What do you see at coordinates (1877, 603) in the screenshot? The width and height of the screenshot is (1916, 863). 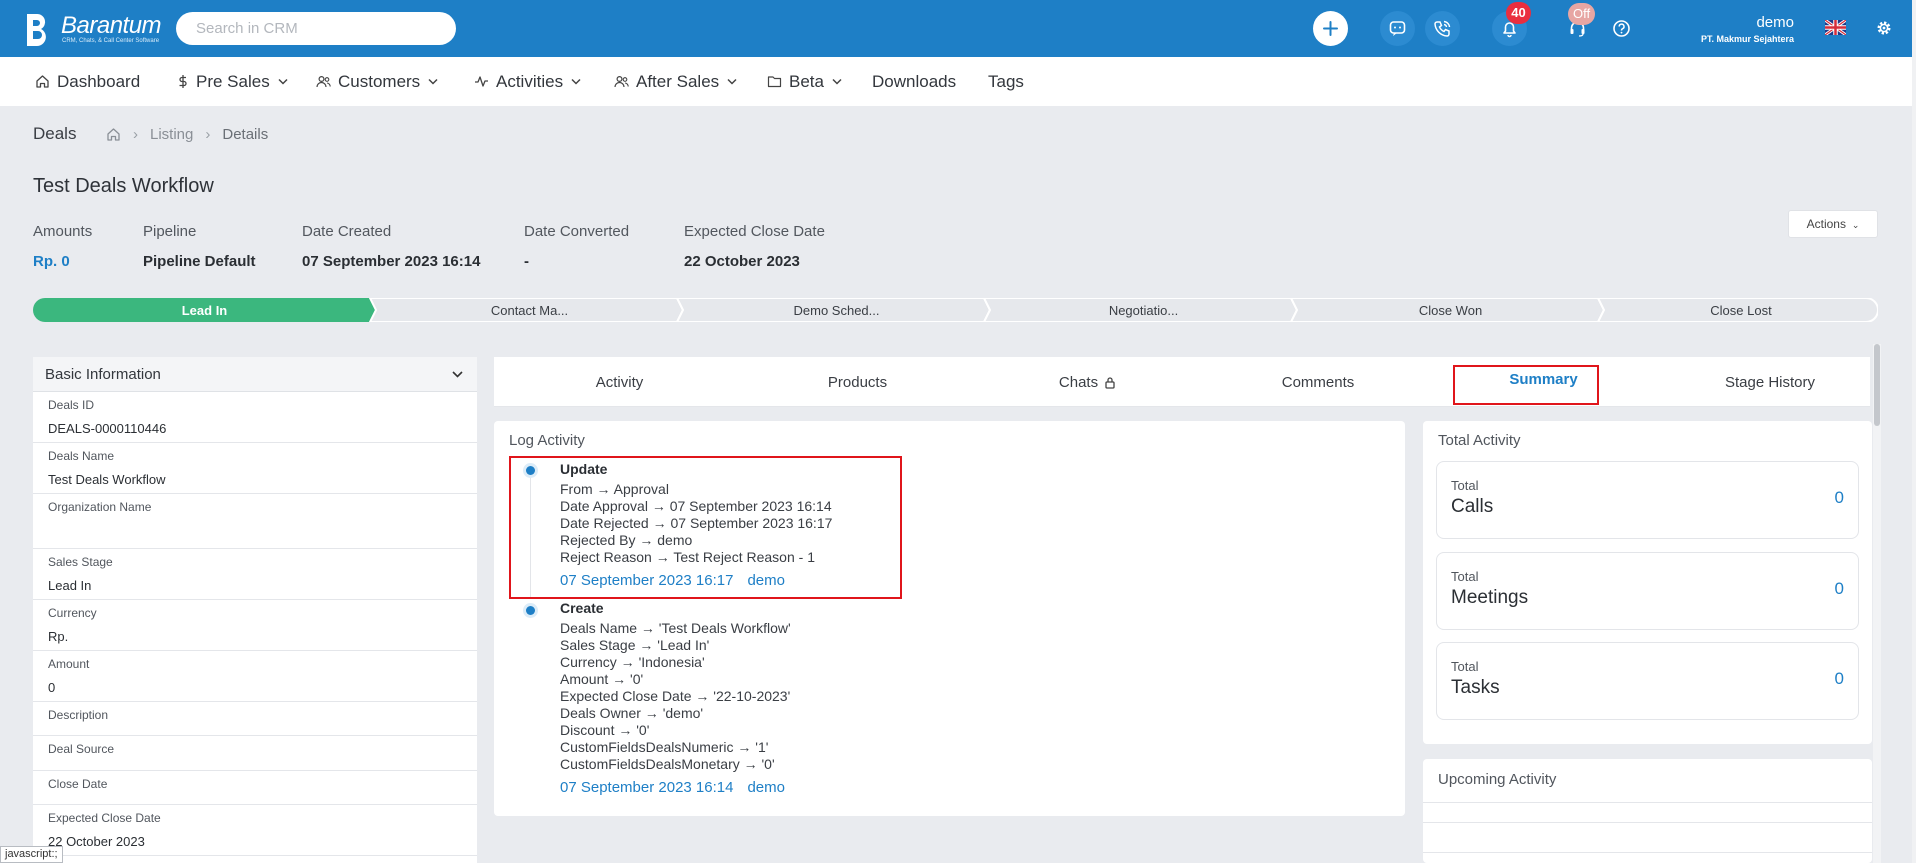 I see `content-scrollbar` at bounding box center [1877, 603].